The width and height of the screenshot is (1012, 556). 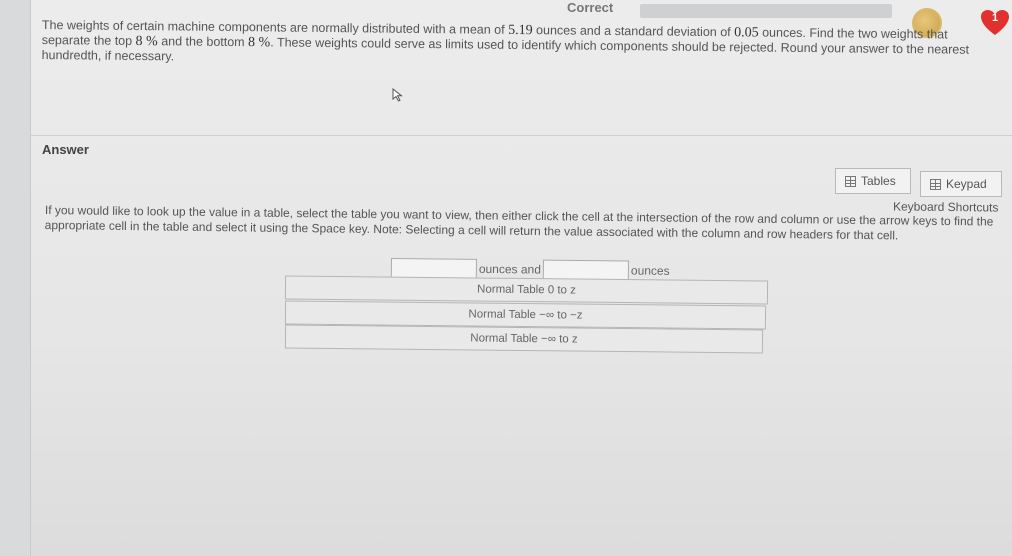 What do you see at coordinates (203, 42) in the screenshot?
I see `question-text-part: and the bottom` at bounding box center [203, 42].